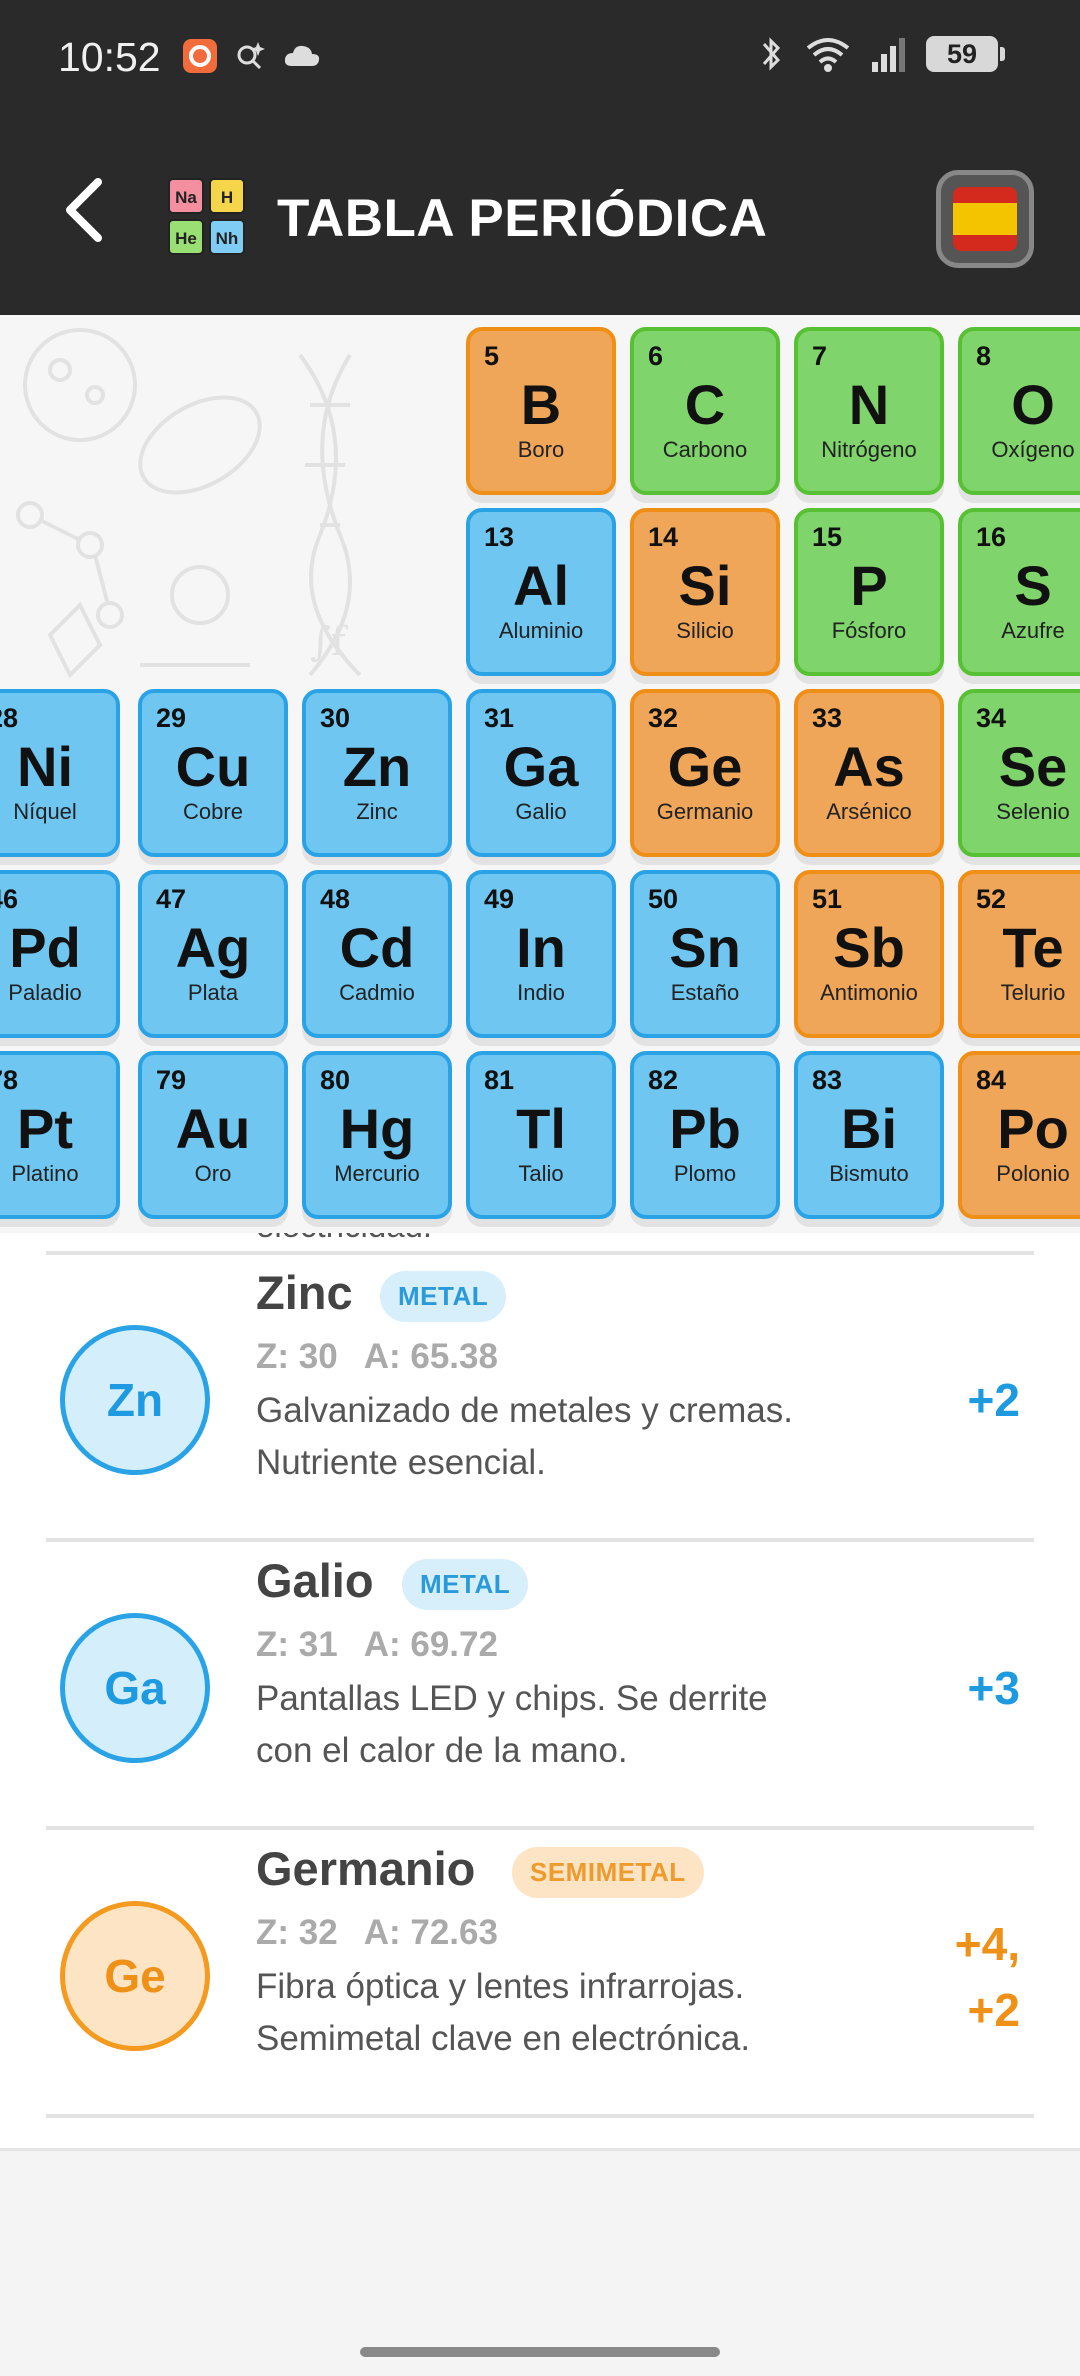  I want to click on tile-symbol: Cd, so click(377, 947).